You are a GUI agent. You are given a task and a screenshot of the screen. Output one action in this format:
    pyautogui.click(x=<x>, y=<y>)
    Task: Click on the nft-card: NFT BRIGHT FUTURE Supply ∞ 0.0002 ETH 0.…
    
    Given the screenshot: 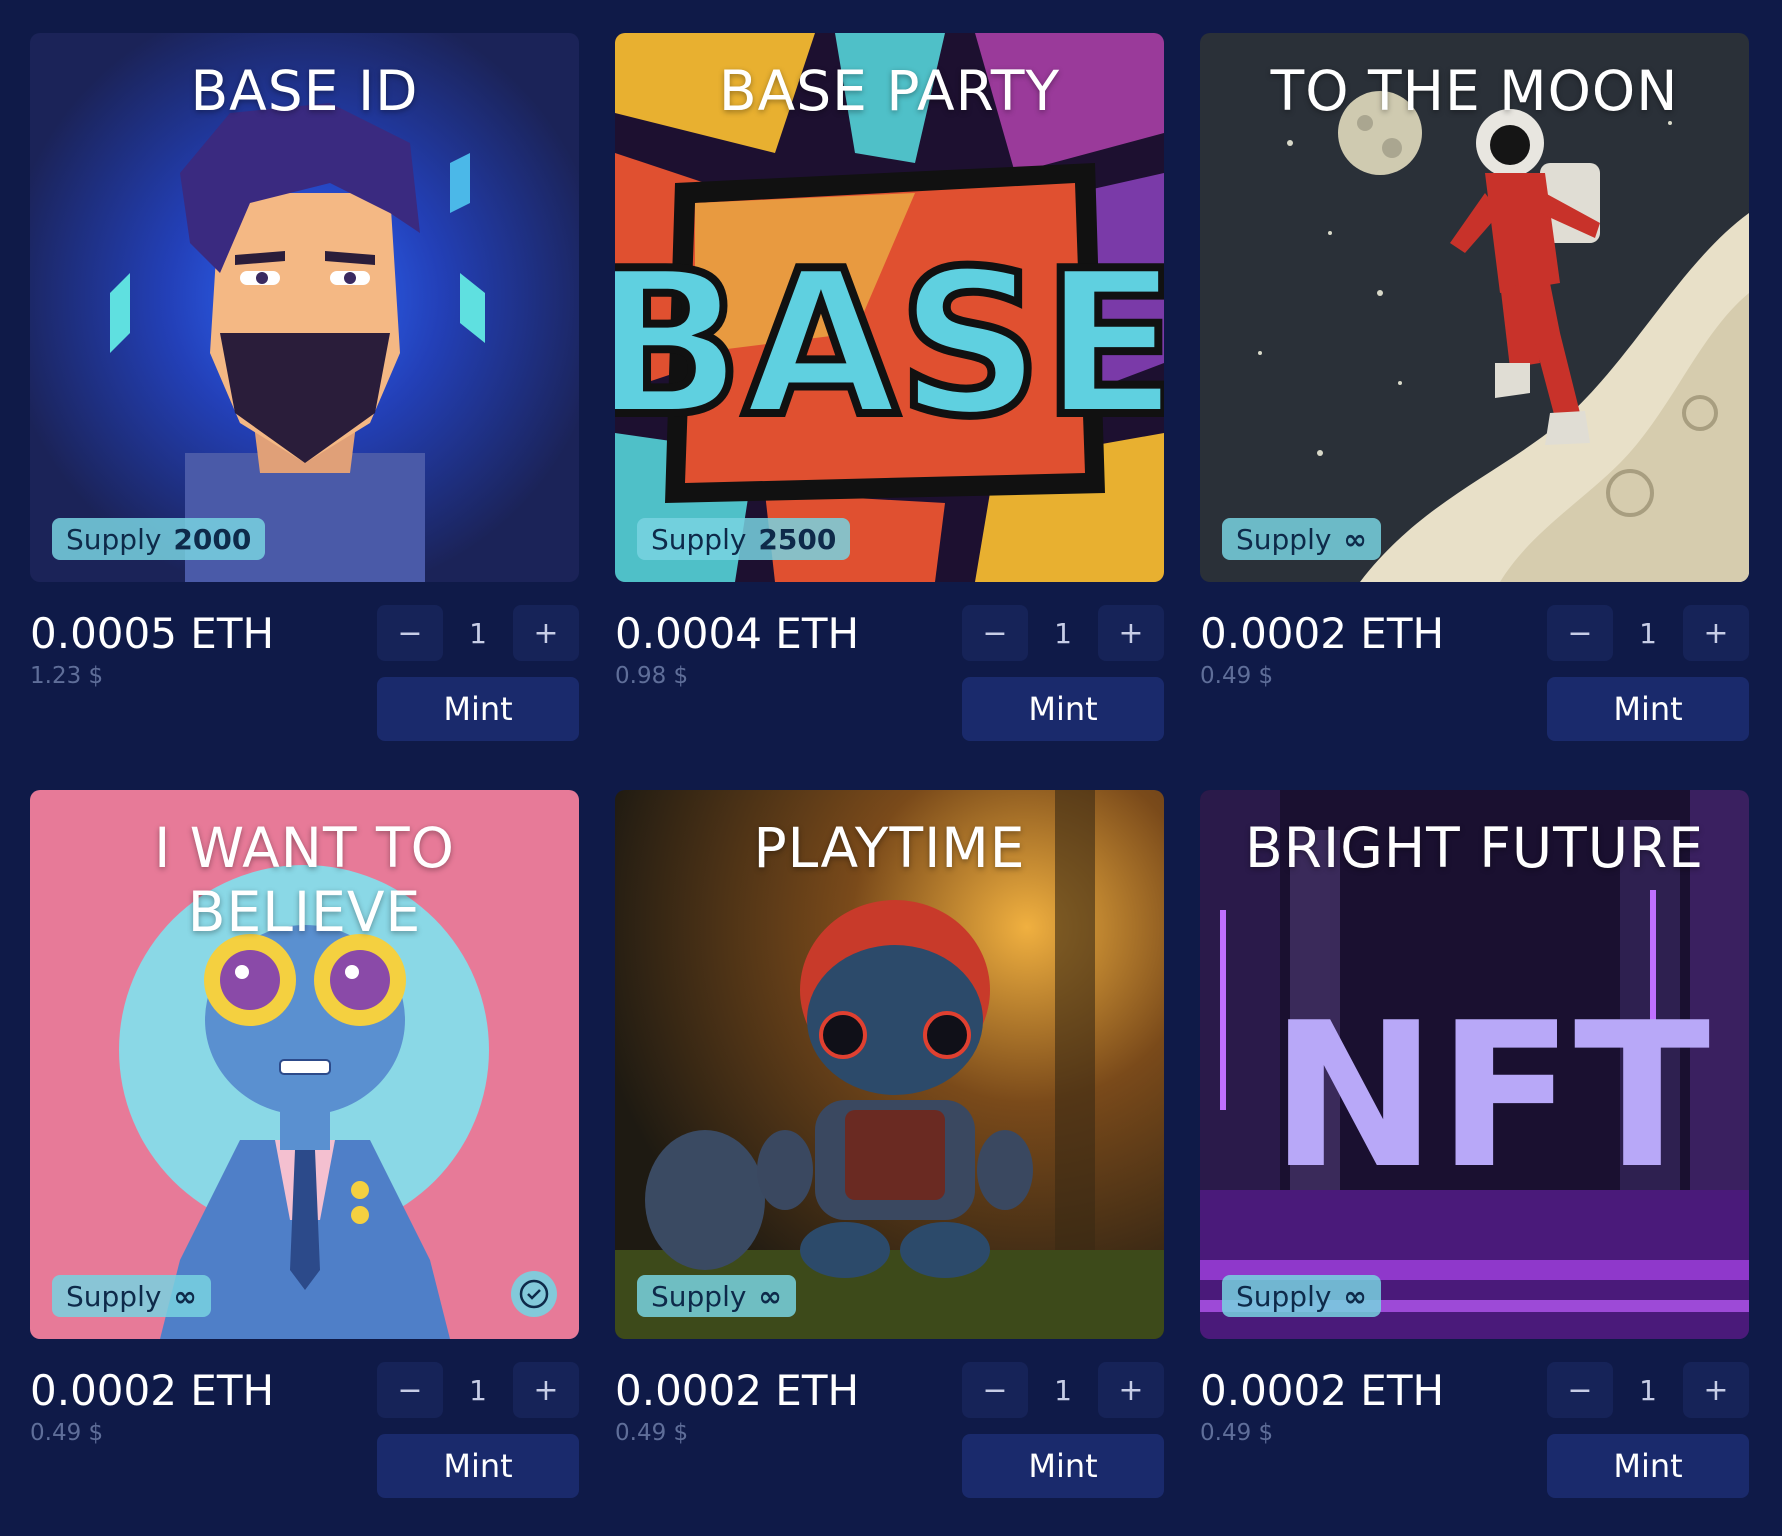 What is the action you would take?
    pyautogui.click(x=1474, y=1152)
    